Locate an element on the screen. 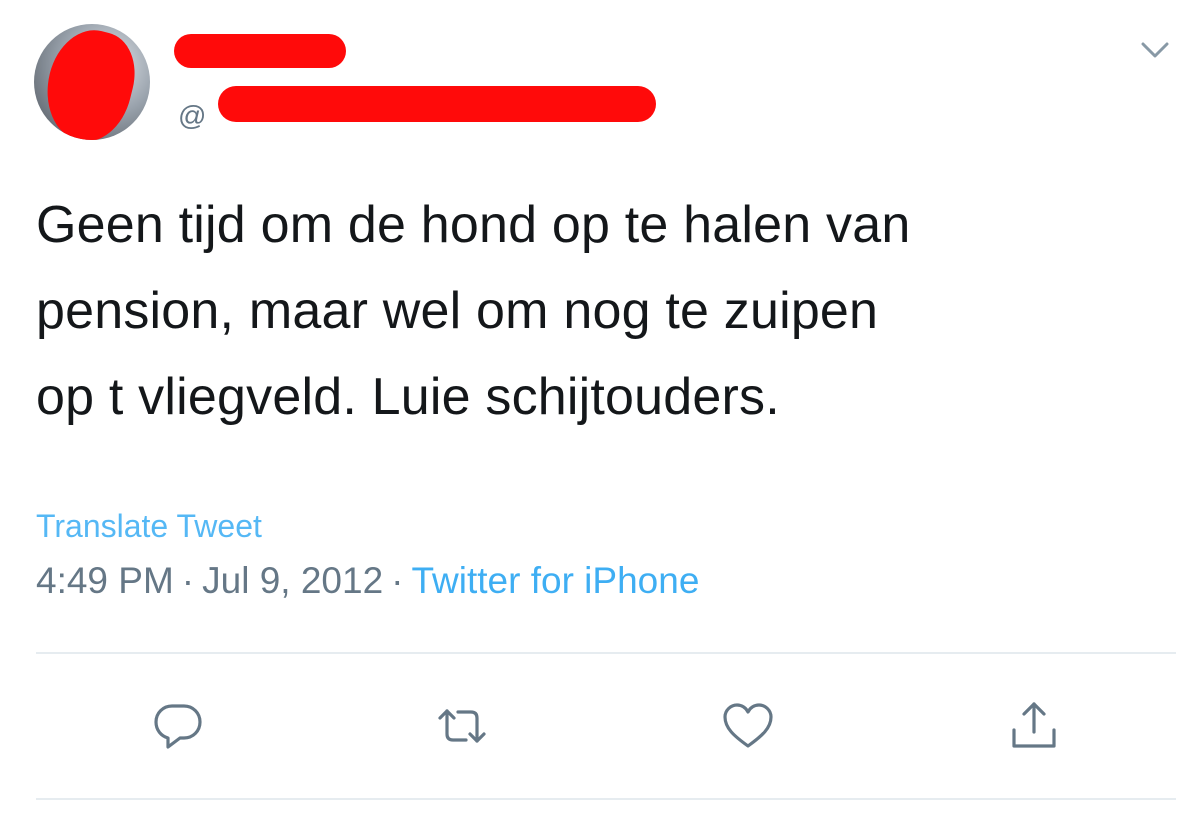  more-options-button is located at coordinates (1155, 49).